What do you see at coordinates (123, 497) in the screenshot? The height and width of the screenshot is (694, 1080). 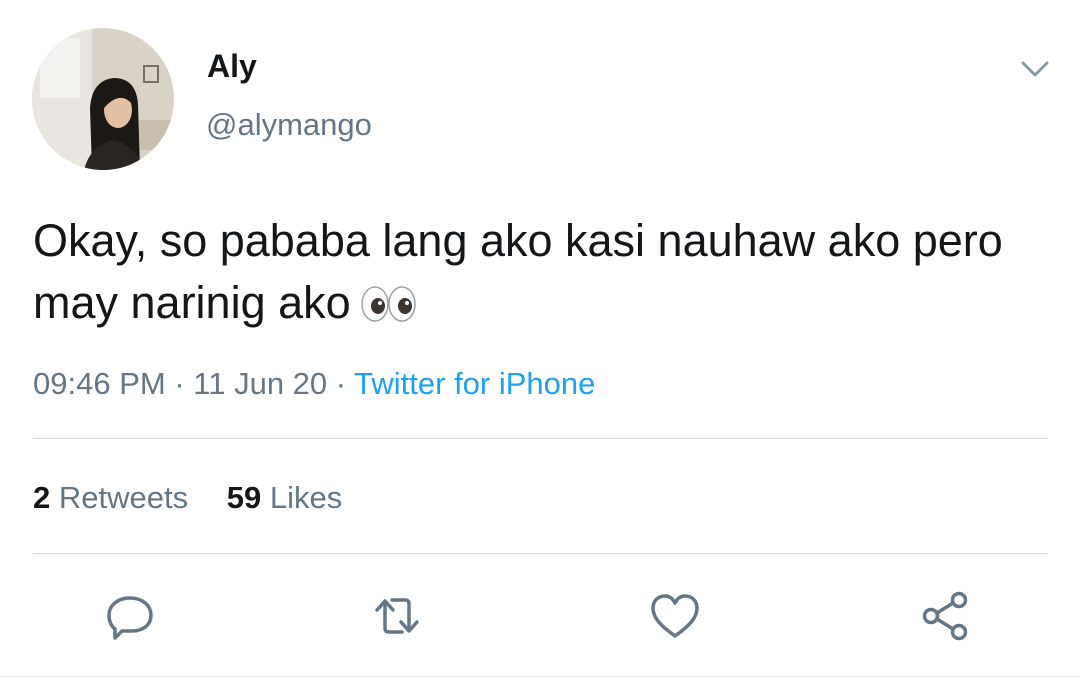 I see `retweets-label: Retweets` at bounding box center [123, 497].